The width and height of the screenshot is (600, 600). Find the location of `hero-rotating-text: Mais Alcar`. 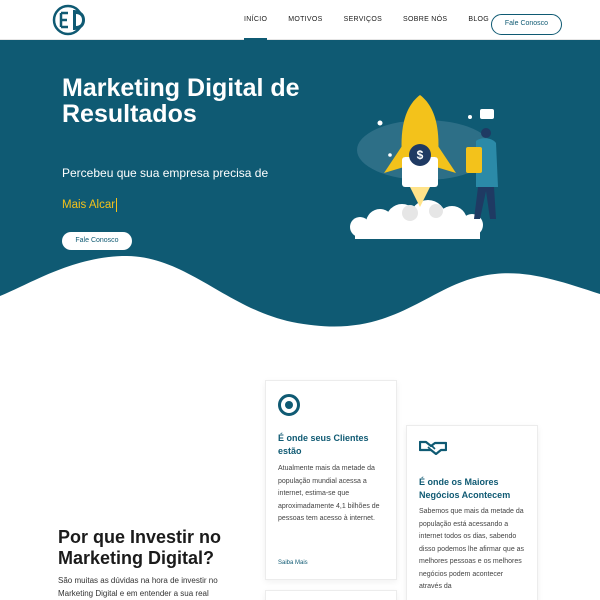

hero-rotating-text: Mais Alcar is located at coordinates (90, 205).